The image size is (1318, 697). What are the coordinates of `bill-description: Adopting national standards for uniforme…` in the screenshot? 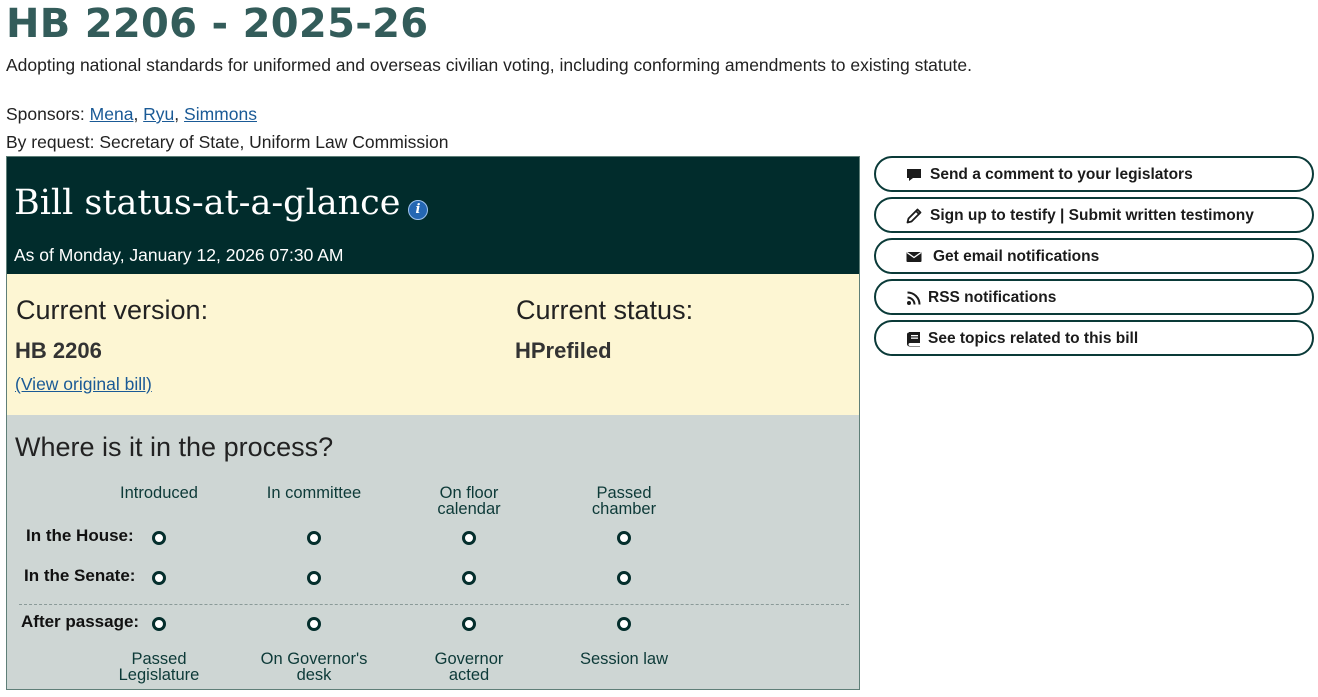 It's located at (489, 65).